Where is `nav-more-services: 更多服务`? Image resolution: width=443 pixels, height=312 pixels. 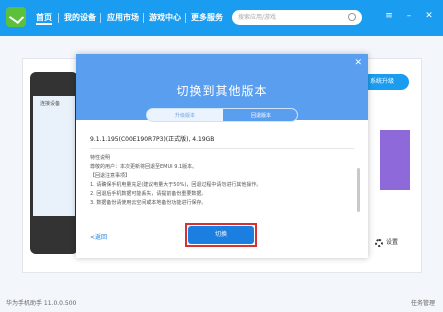
nav-more-services: 更多服务 is located at coordinates (207, 18).